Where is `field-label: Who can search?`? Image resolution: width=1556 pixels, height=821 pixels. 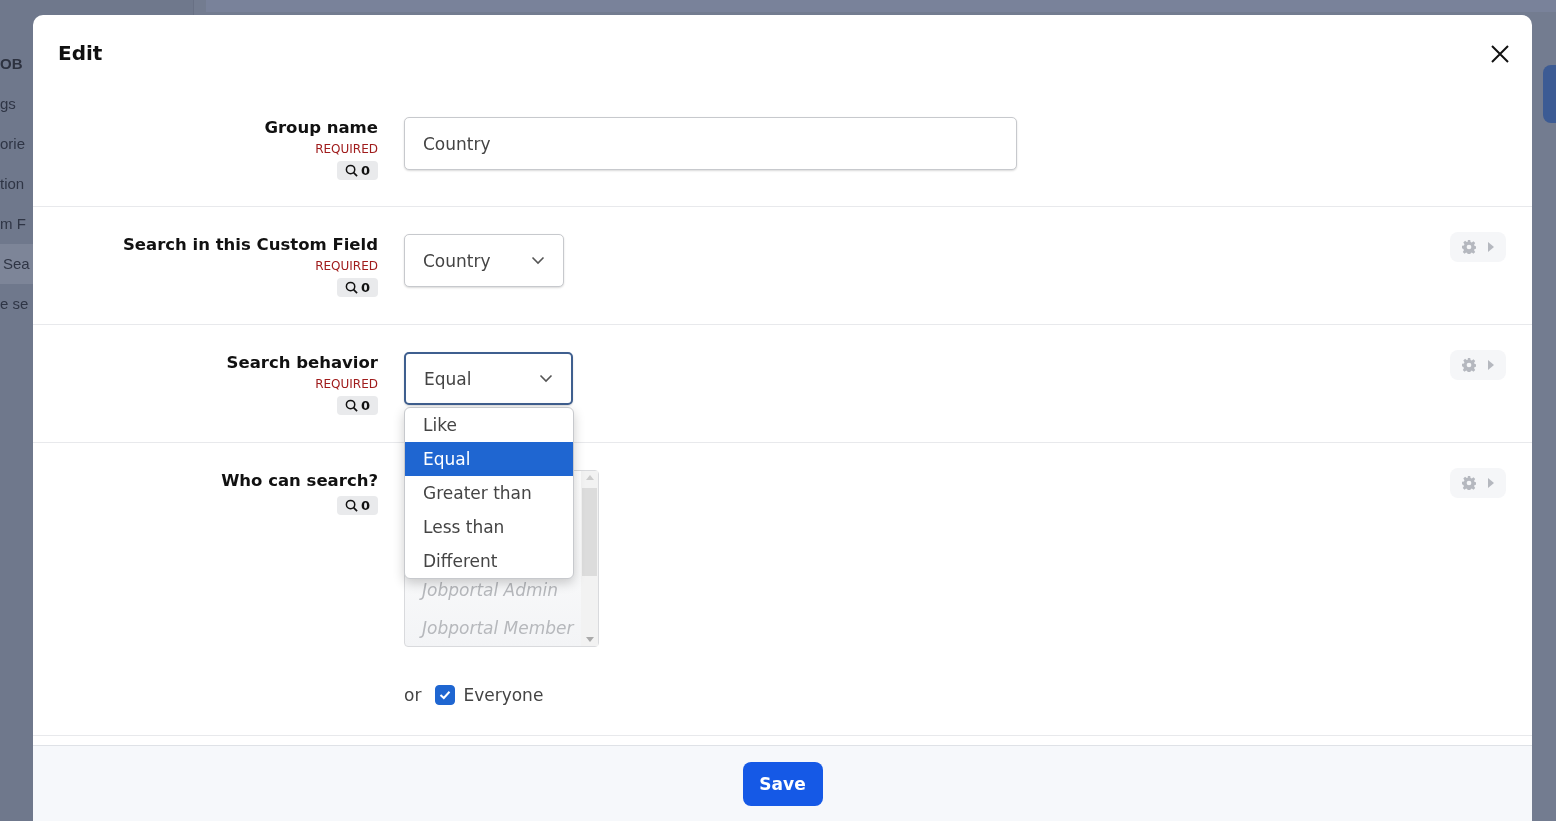
field-label: Who can search? is located at coordinates (299, 481).